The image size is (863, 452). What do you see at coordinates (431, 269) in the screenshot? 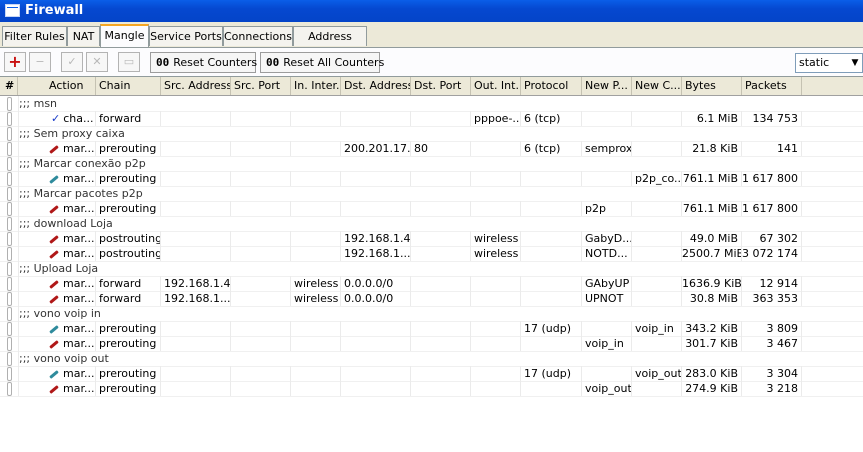
I see `comment-row: ;;; Upload Loja` at bounding box center [431, 269].